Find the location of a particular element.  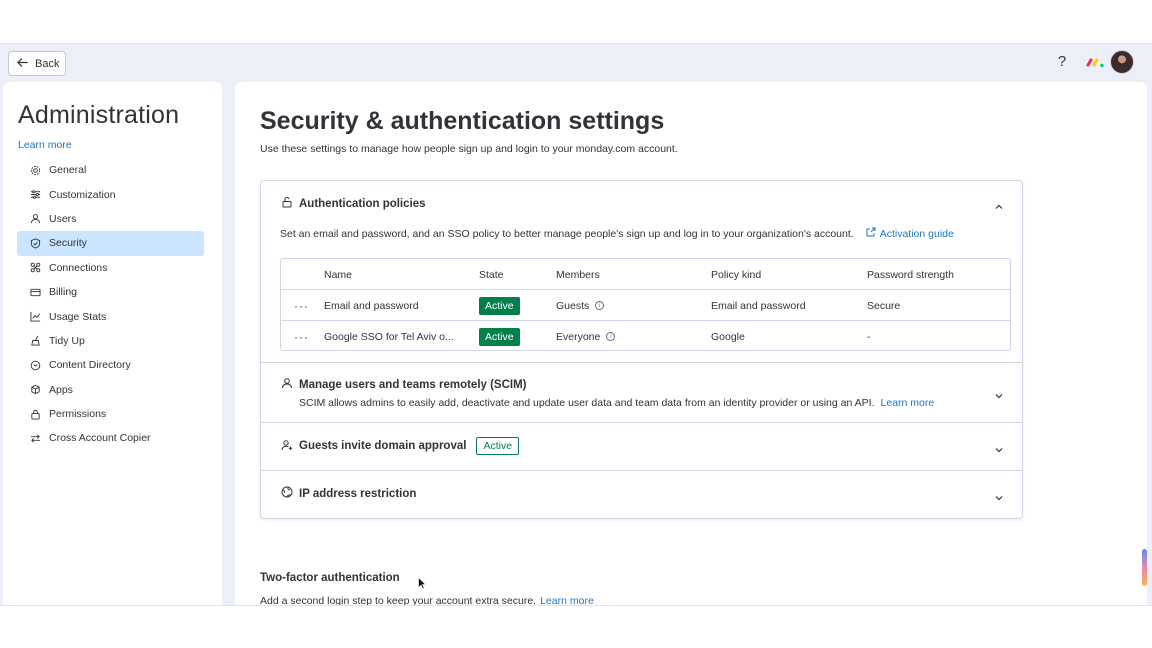

sidebar-item-usage-stats: Usage Stats is located at coordinates (110, 316).